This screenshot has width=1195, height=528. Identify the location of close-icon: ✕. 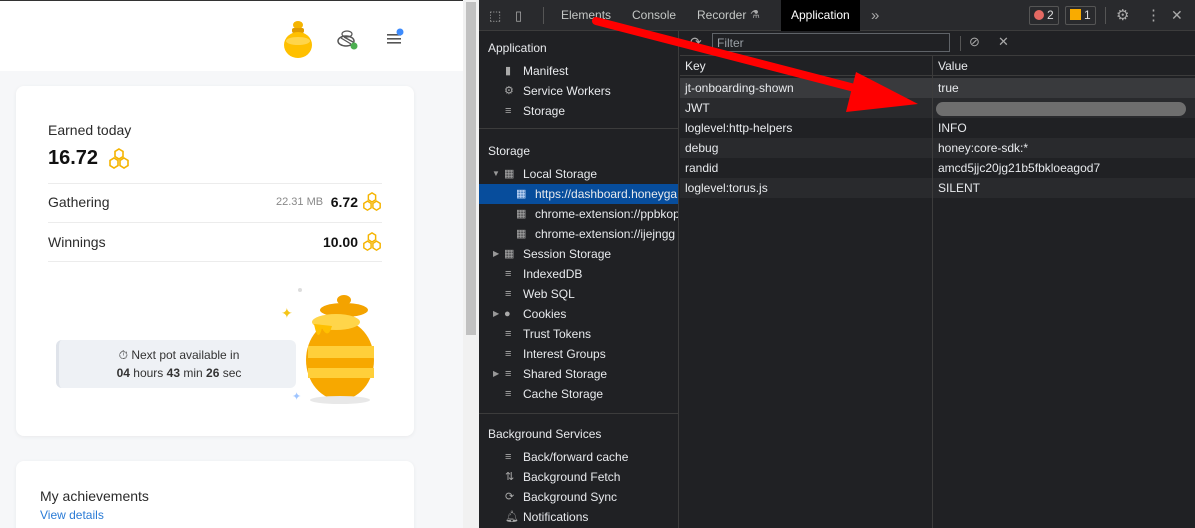
(1177, 15).